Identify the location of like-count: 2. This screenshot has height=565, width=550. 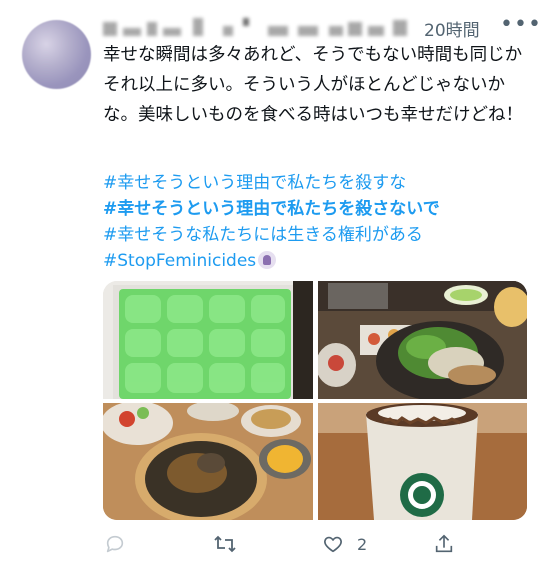
(362, 544).